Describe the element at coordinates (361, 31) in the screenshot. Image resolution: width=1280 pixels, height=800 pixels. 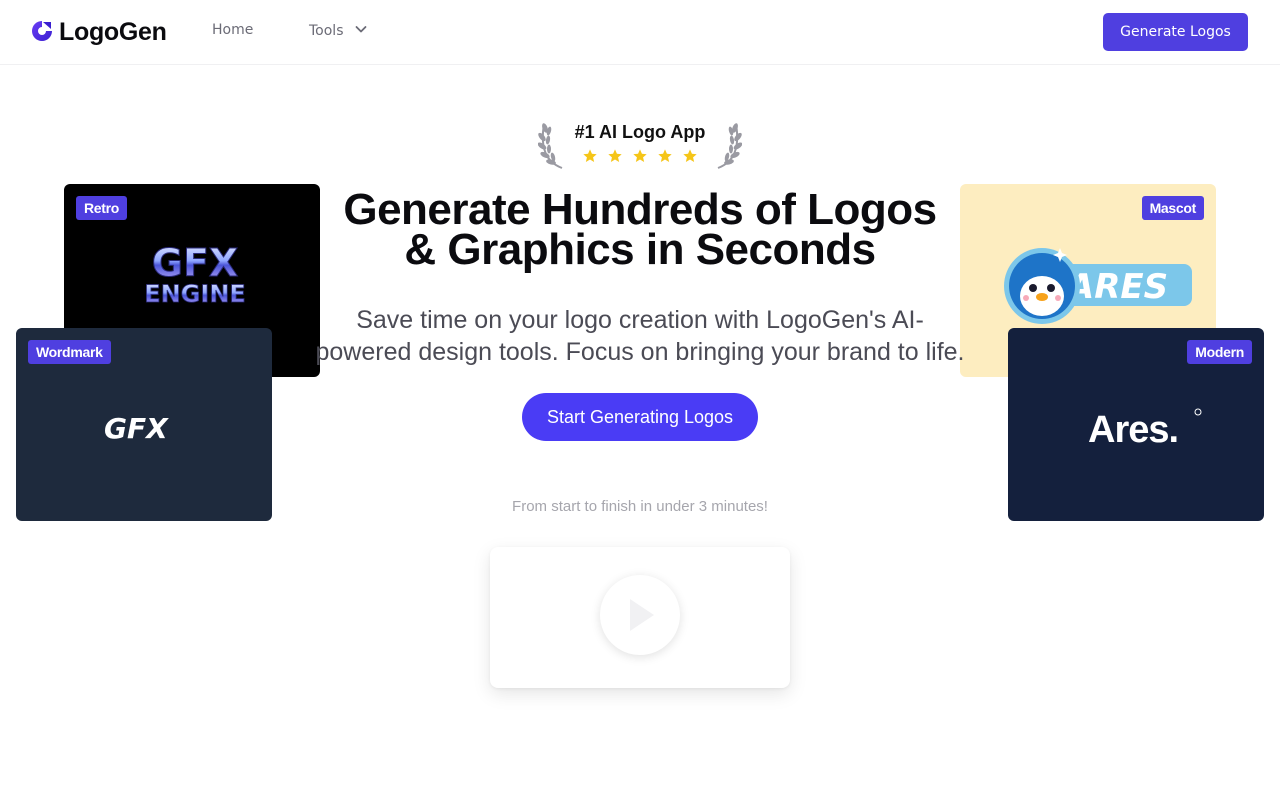
I see `chevron-down-icon` at that location.